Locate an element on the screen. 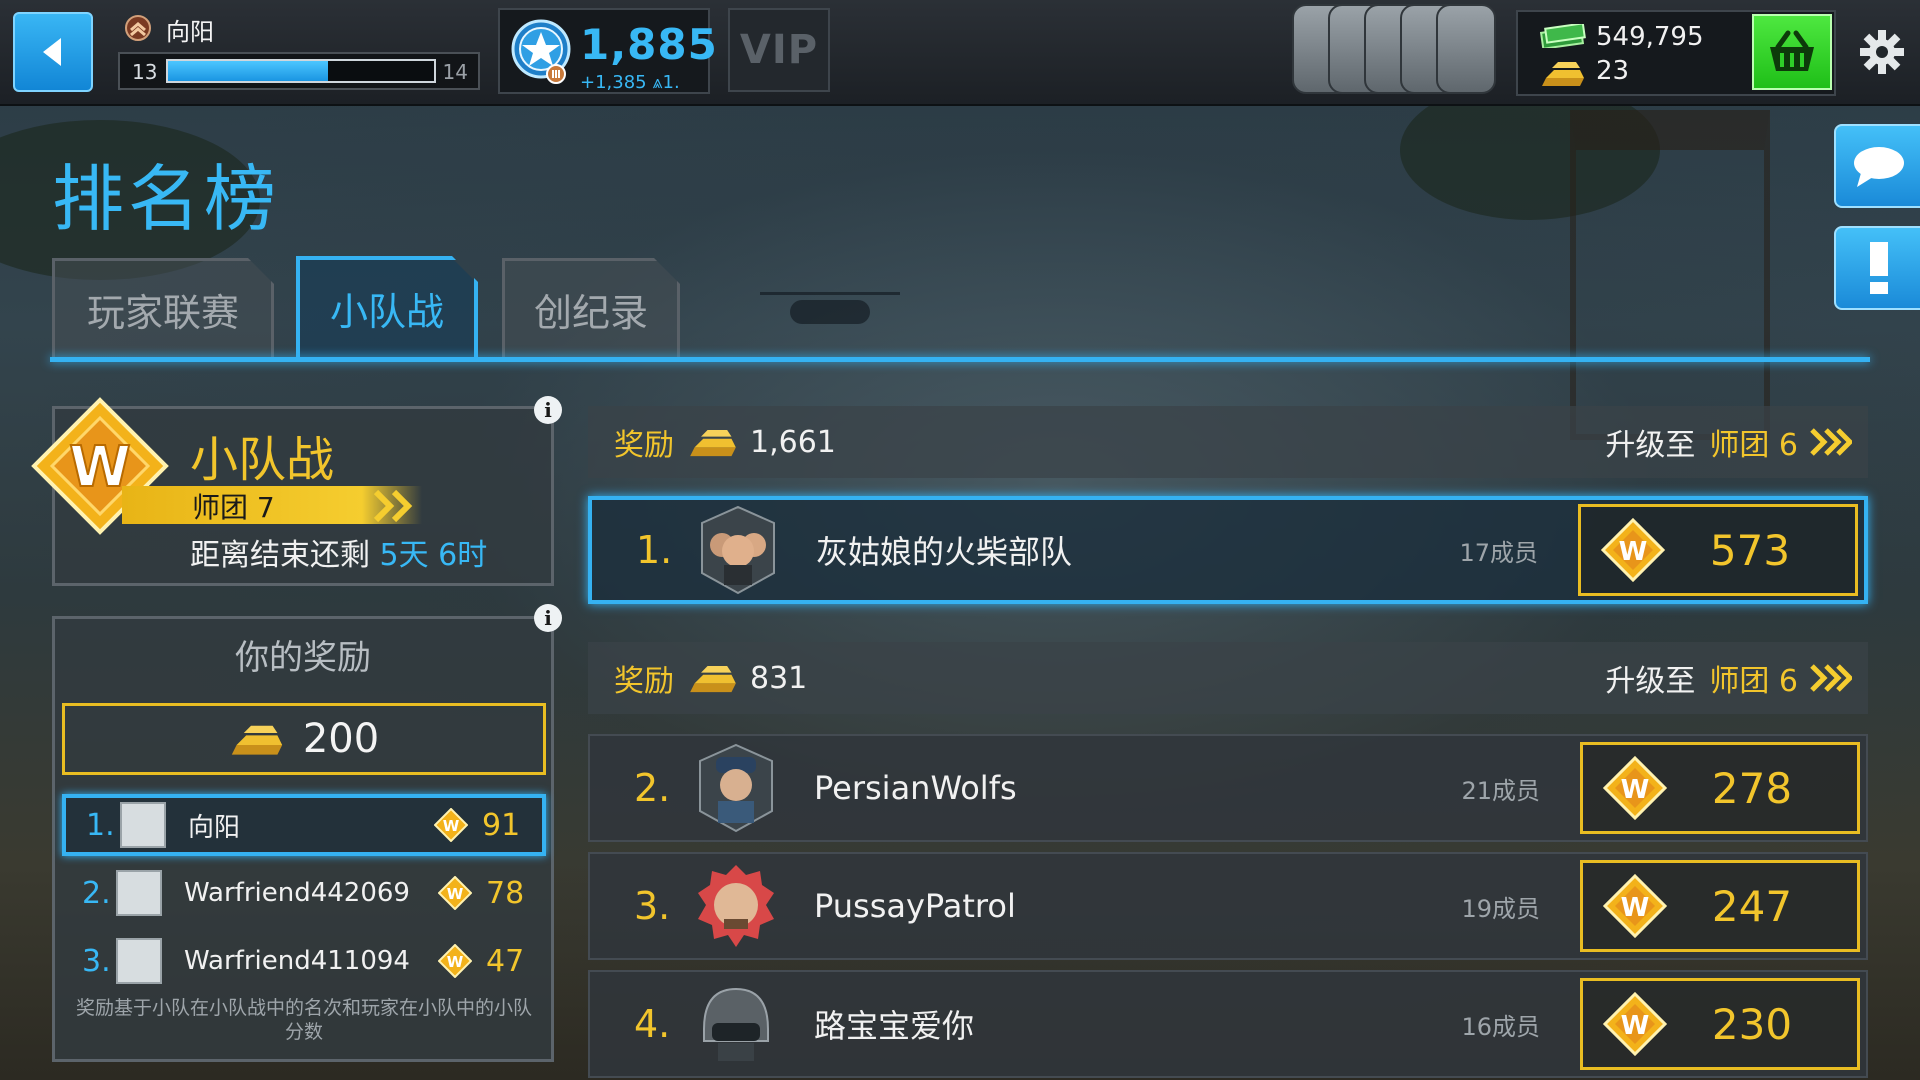 The height and width of the screenshot is (1080, 1920). reward-label: 奖励 is located at coordinates (644, 681).